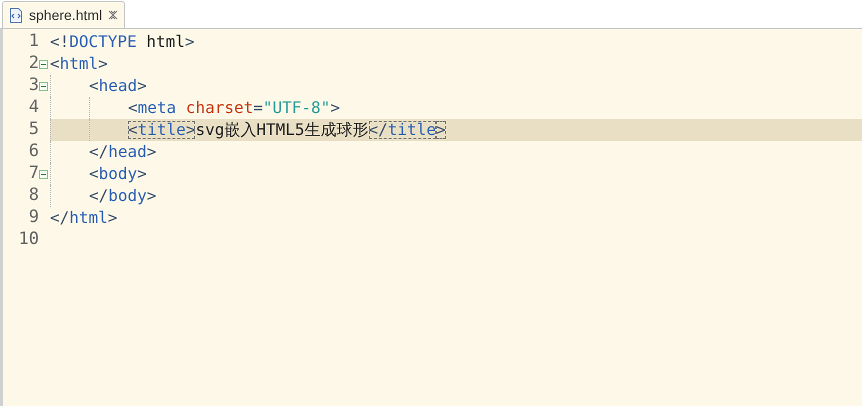 Image resolution: width=862 pixels, height=406 pixels. I want to click on line-number: 10, so click(28, 240).